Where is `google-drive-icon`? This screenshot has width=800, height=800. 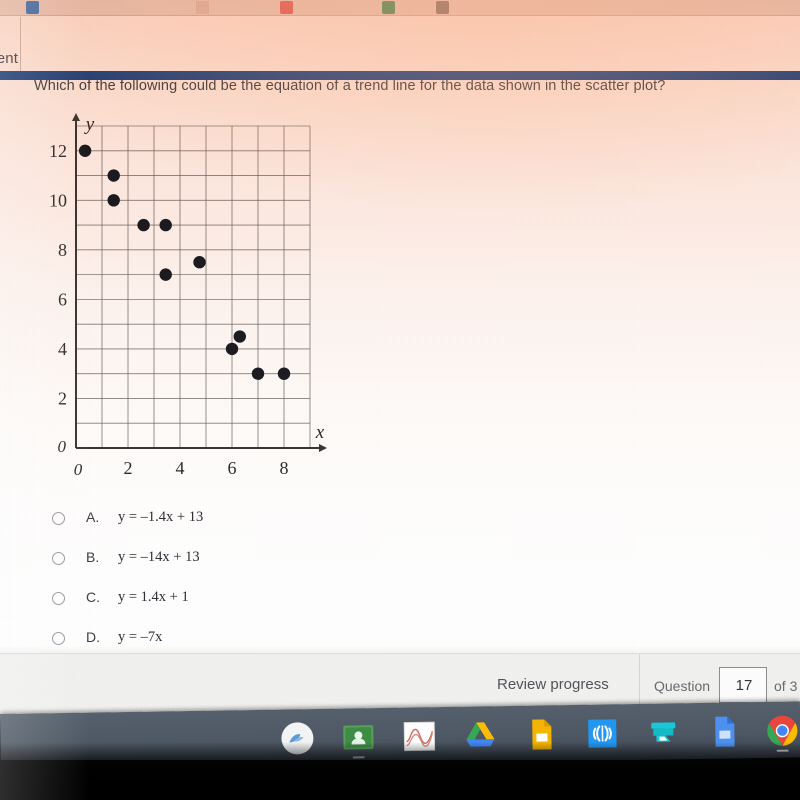 google-drive-icon is located at coordinates (480, 735).